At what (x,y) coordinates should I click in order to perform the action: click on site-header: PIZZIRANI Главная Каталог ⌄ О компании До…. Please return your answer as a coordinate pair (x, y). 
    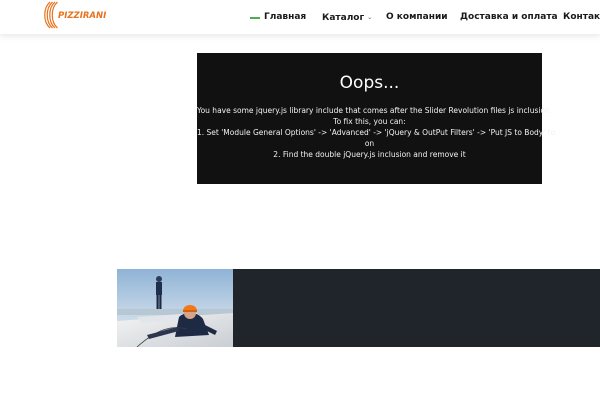
    Looking at the image, I should click on (300, 17).